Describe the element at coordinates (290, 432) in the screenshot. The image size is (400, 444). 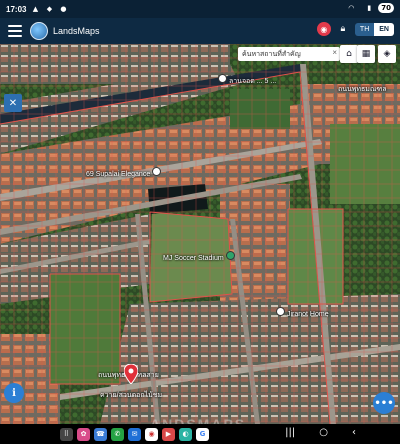
I see `recents-icon: |||` at that location.